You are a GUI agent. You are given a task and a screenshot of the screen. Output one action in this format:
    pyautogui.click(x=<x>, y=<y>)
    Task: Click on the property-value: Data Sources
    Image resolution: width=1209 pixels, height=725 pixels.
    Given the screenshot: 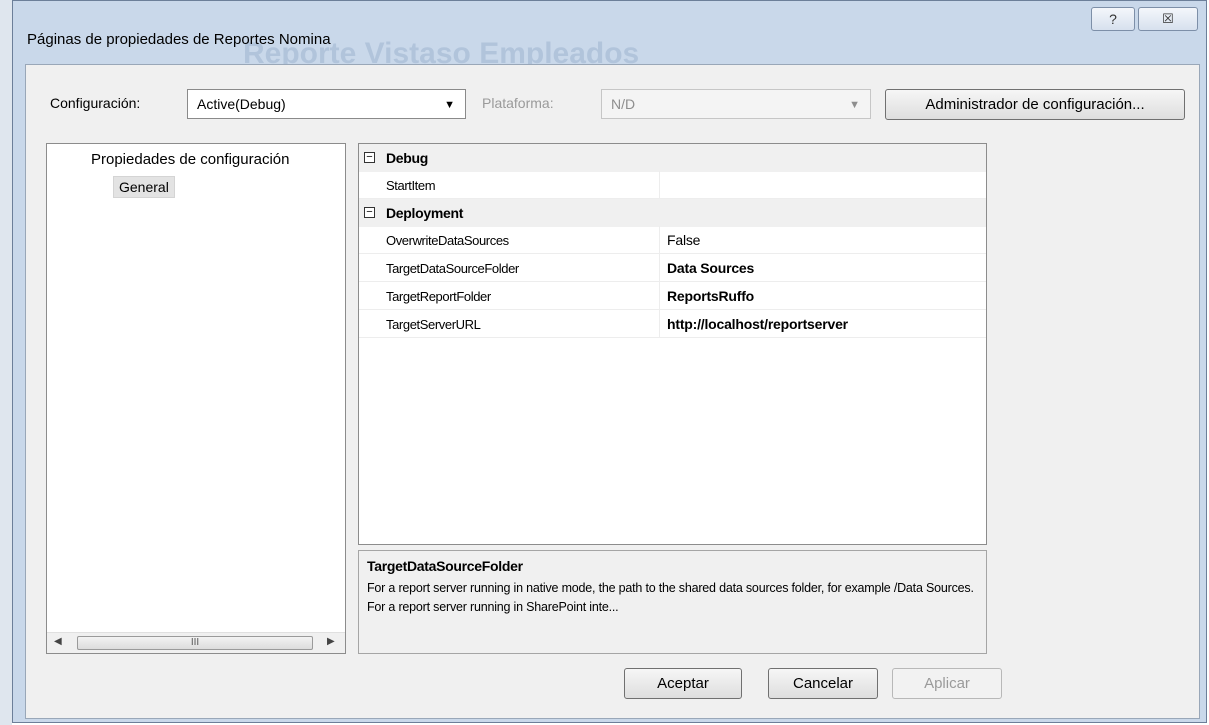 What is the action you would take?
    pyautogui.click(x=710, y=268)
    